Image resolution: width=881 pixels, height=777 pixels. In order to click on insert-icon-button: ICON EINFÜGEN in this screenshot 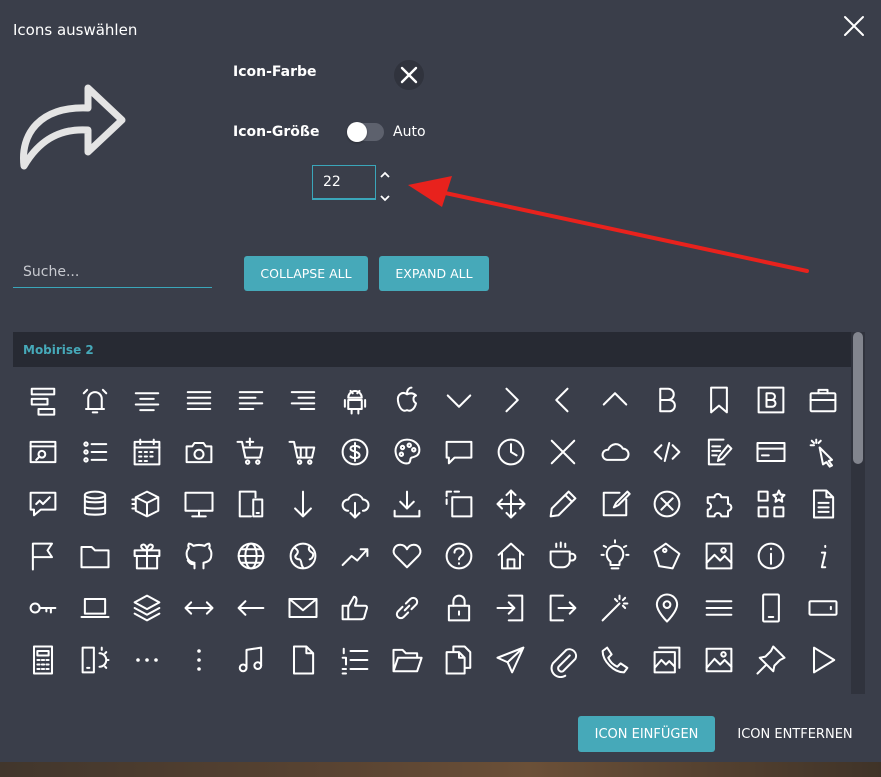, I will do `click(646, 734)`.